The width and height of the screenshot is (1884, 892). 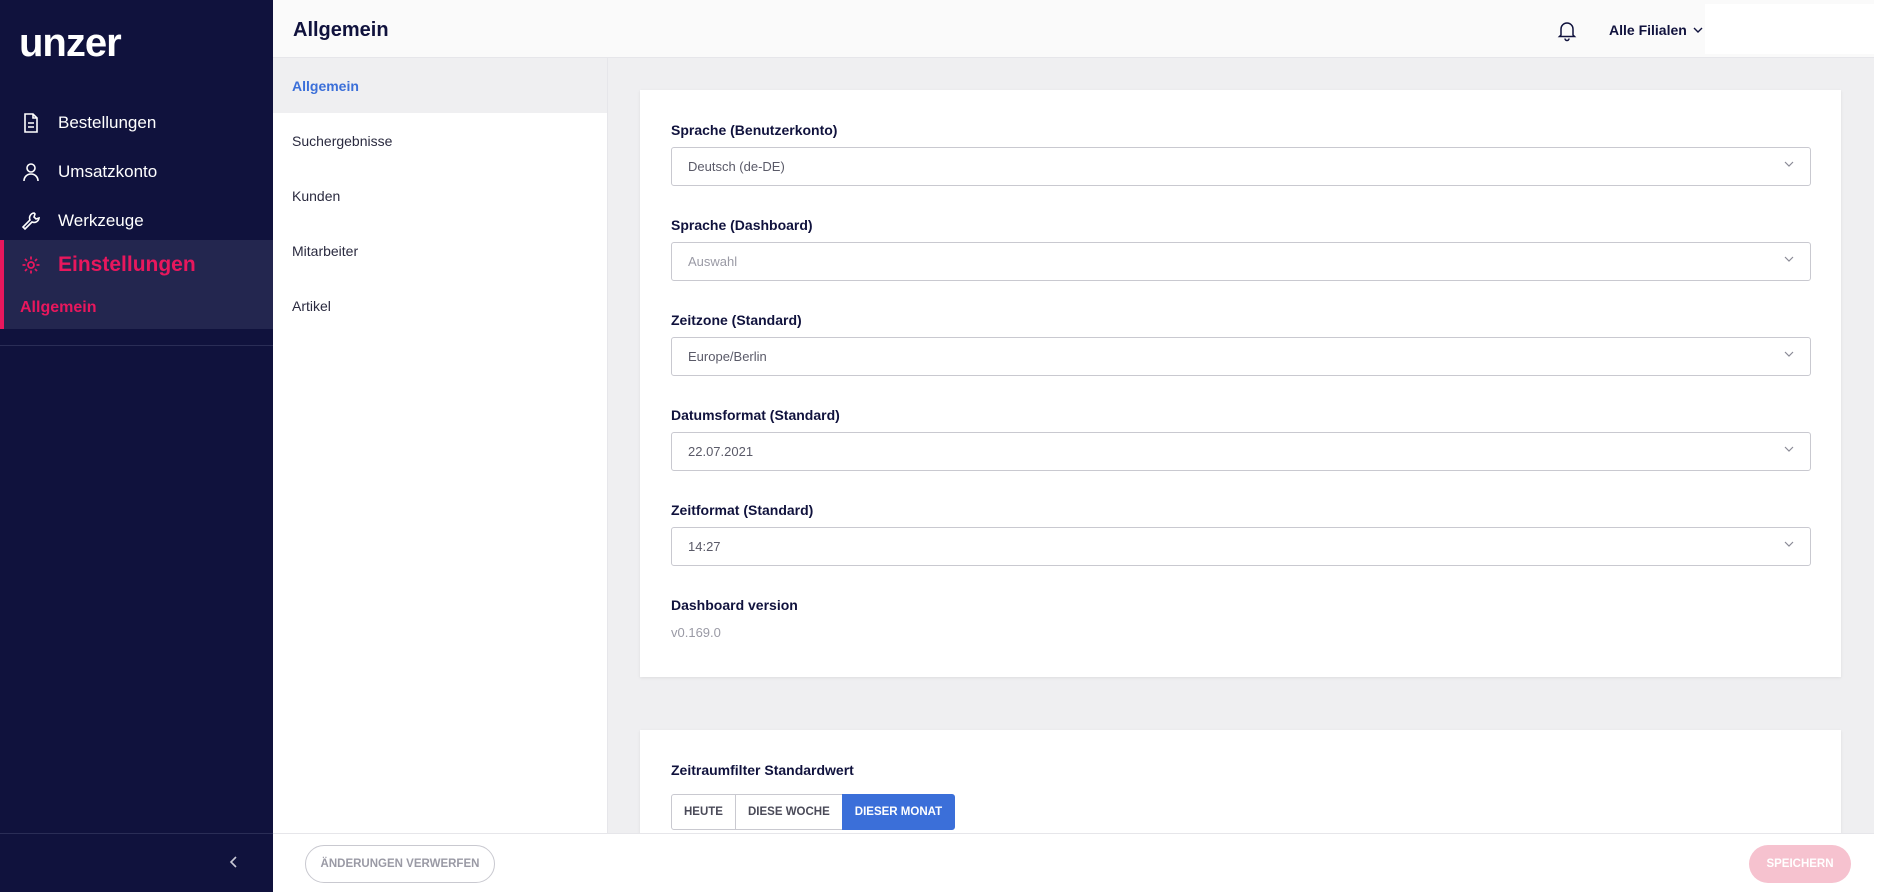 I want to click on sidebar-footer, so click(x=136, y=862).